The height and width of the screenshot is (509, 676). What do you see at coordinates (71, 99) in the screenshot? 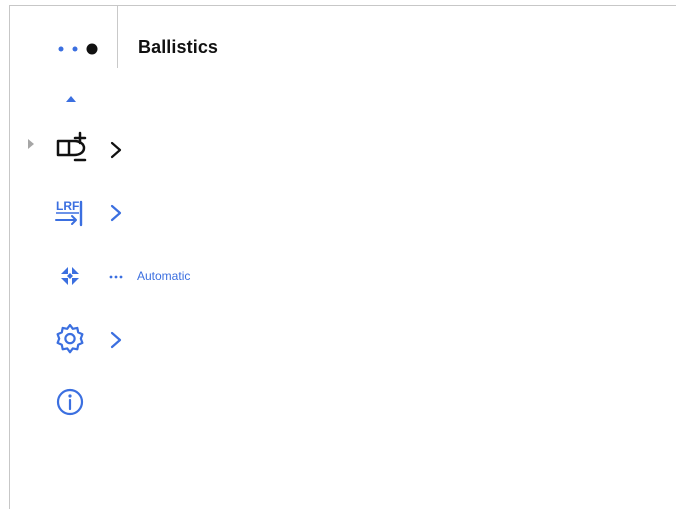
I see `scroll-up-icon` at bounding box center [71, 99].